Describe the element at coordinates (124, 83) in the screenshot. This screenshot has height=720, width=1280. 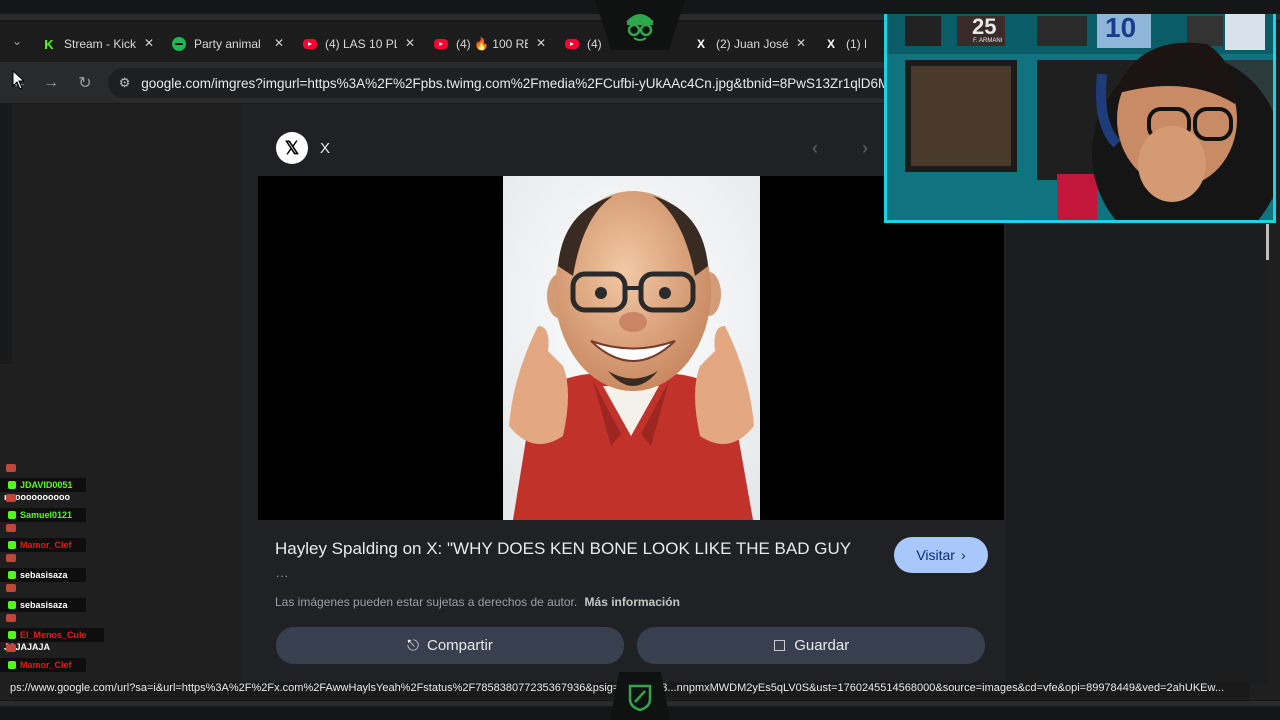
I see `site-settings-icon: ⚙` at that location.